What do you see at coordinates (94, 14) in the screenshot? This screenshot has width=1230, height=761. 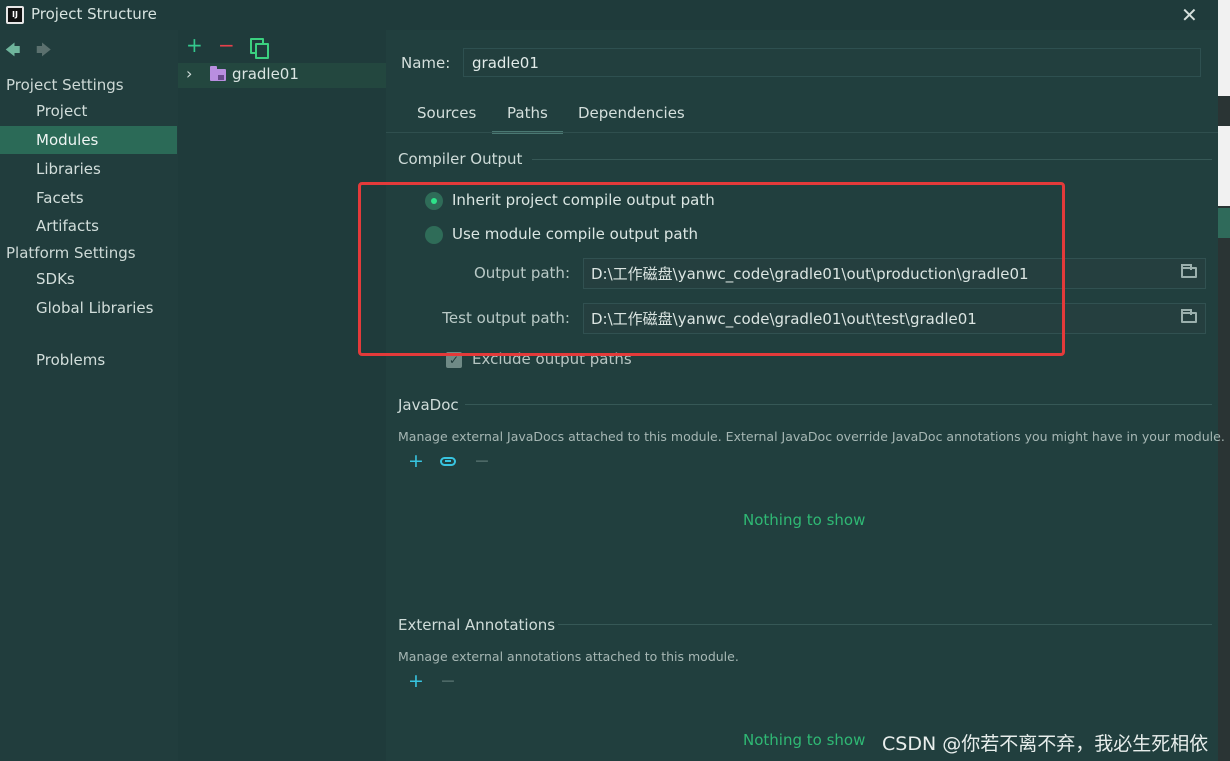 I see `window-title: Project Structure` at bounding box center [94, 14].